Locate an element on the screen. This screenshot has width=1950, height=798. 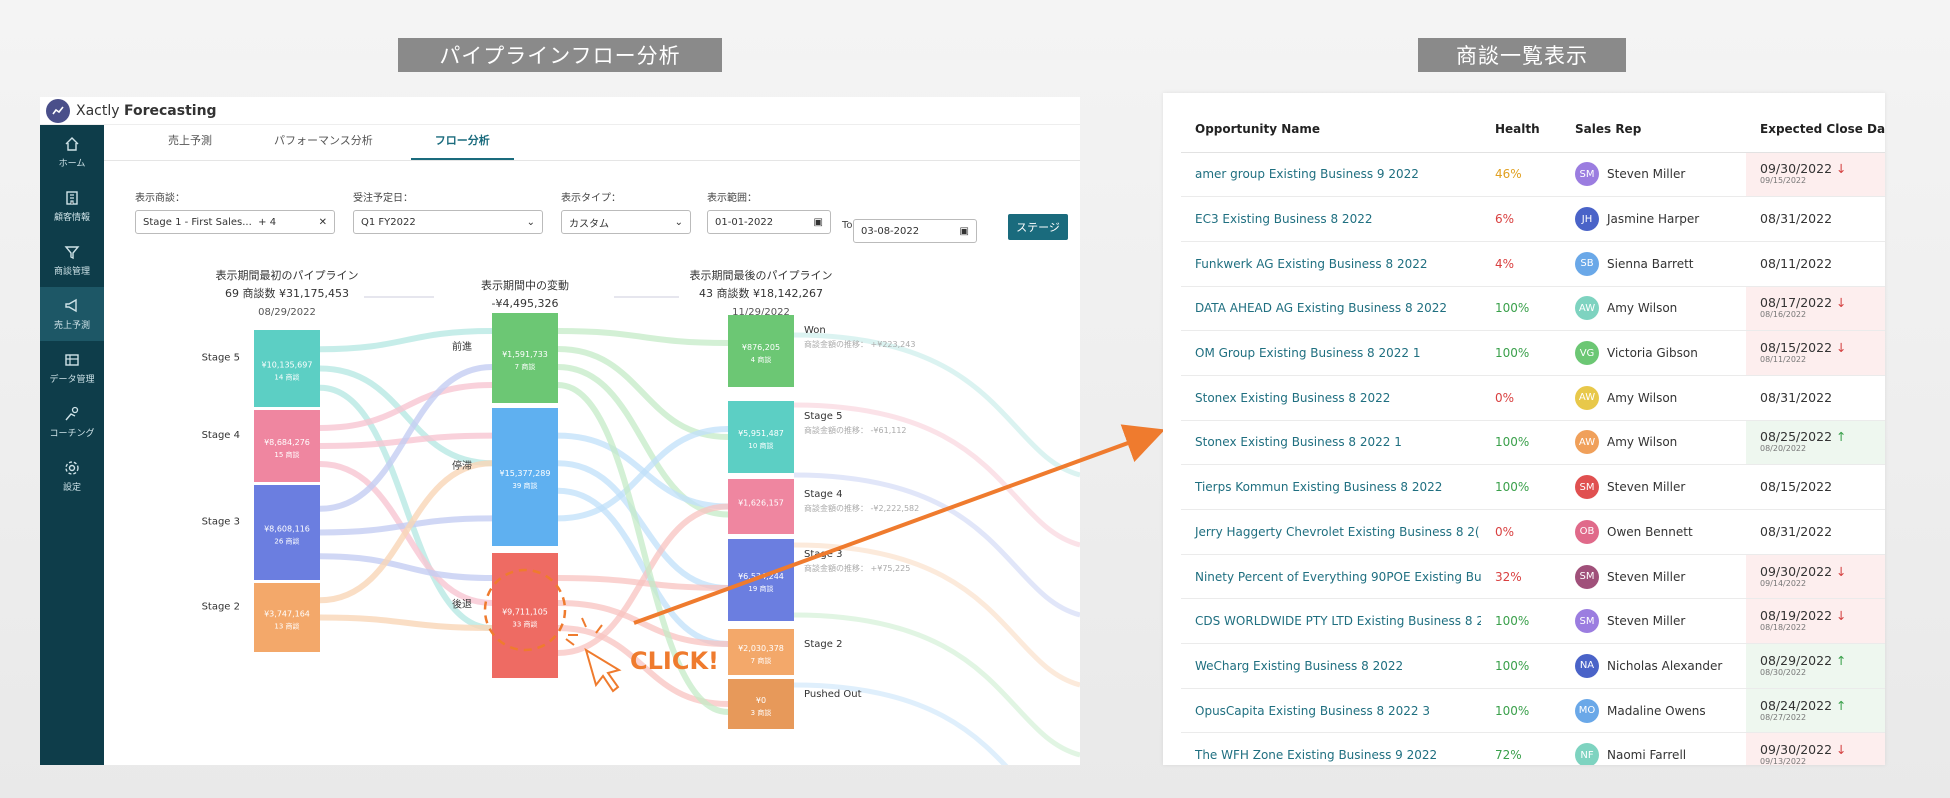
nav-item: 売上予測 is located at coordinates (72, 314).